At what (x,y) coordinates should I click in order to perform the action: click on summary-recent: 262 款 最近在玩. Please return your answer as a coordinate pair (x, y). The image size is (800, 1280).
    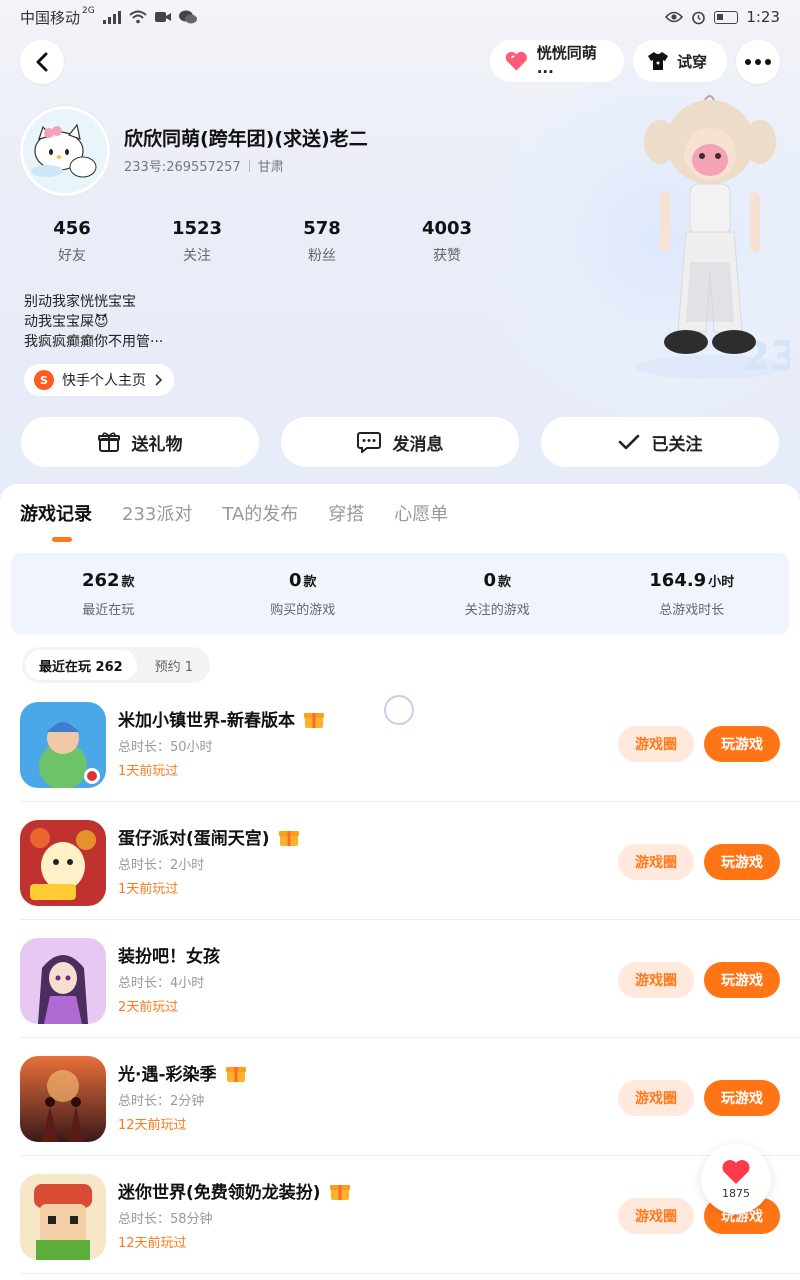
    Looking at the image, I should click on (108, 594).